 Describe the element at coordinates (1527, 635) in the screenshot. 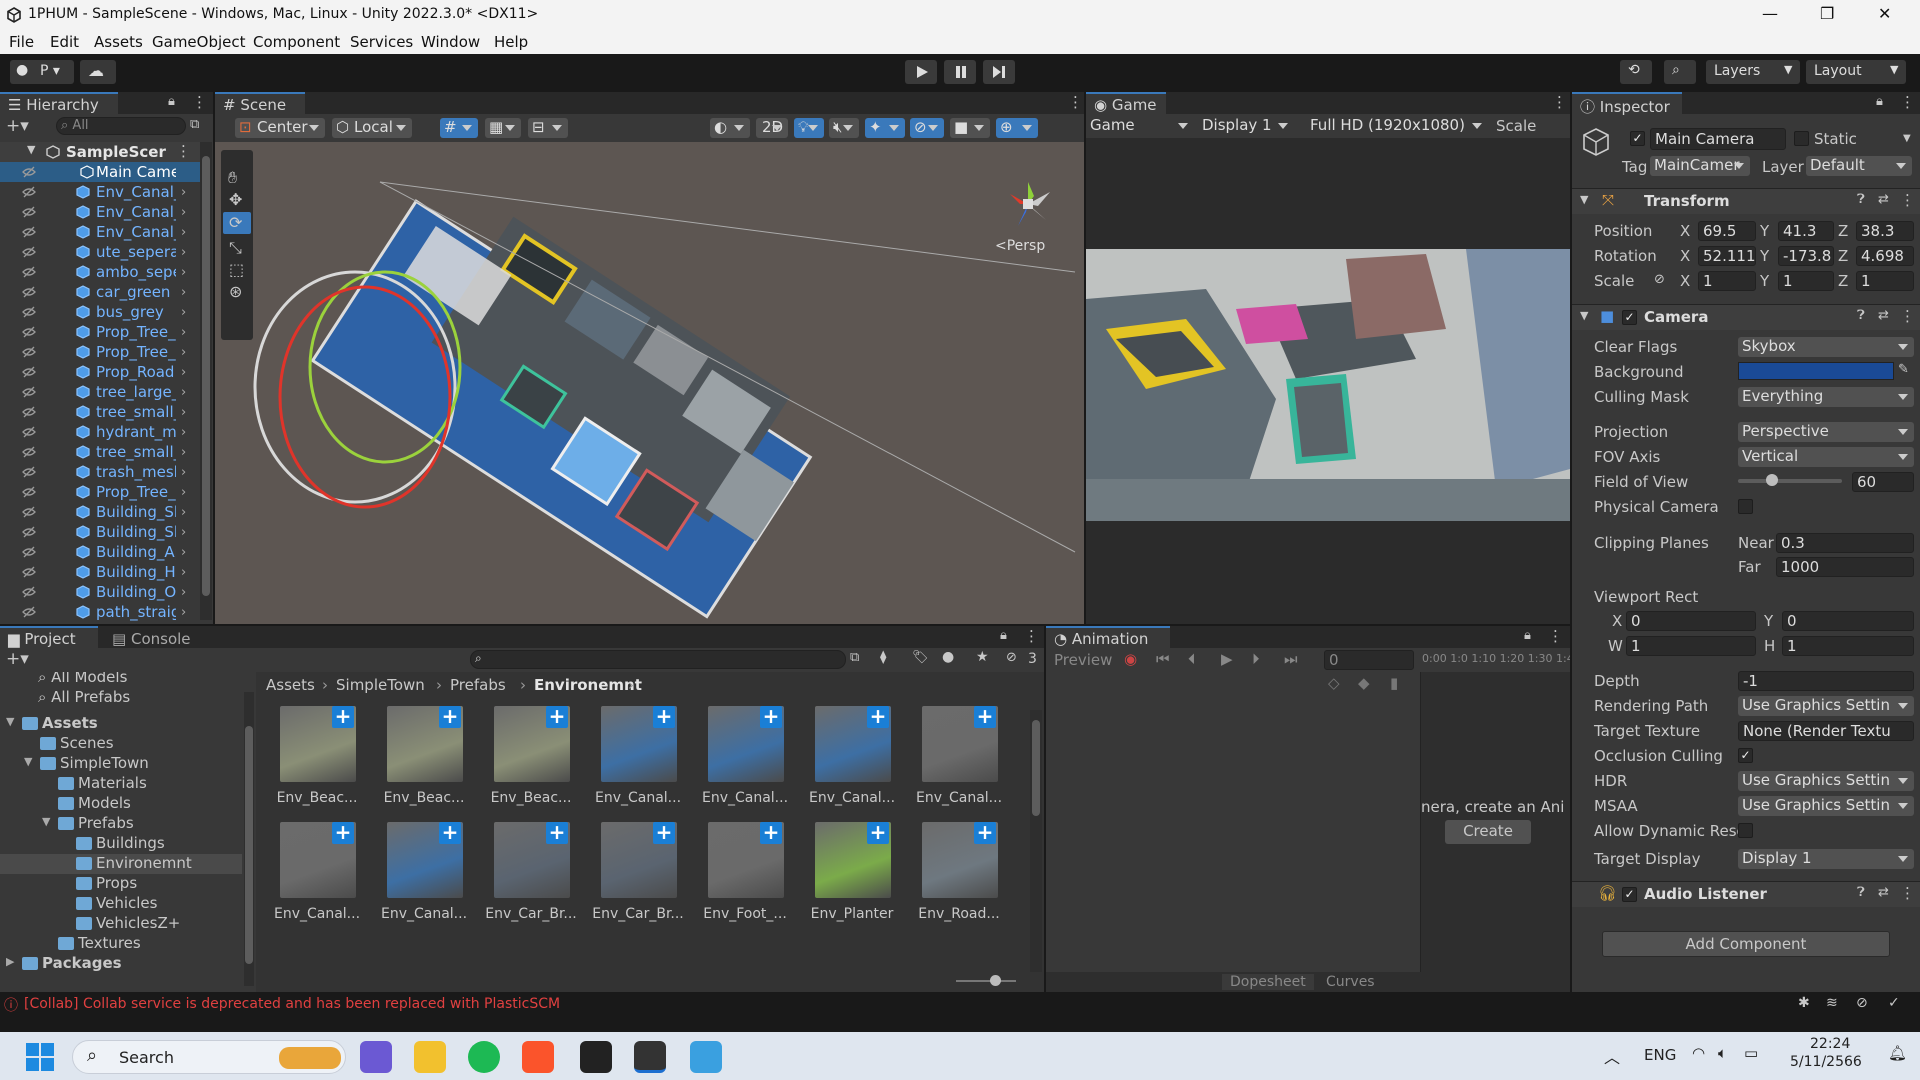

I see `lock-icon: 🔒︎` at that location.